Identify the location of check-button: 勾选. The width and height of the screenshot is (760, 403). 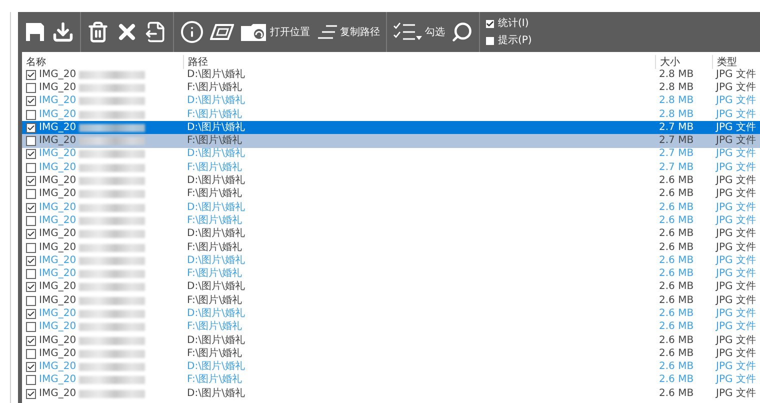
(419, 32).